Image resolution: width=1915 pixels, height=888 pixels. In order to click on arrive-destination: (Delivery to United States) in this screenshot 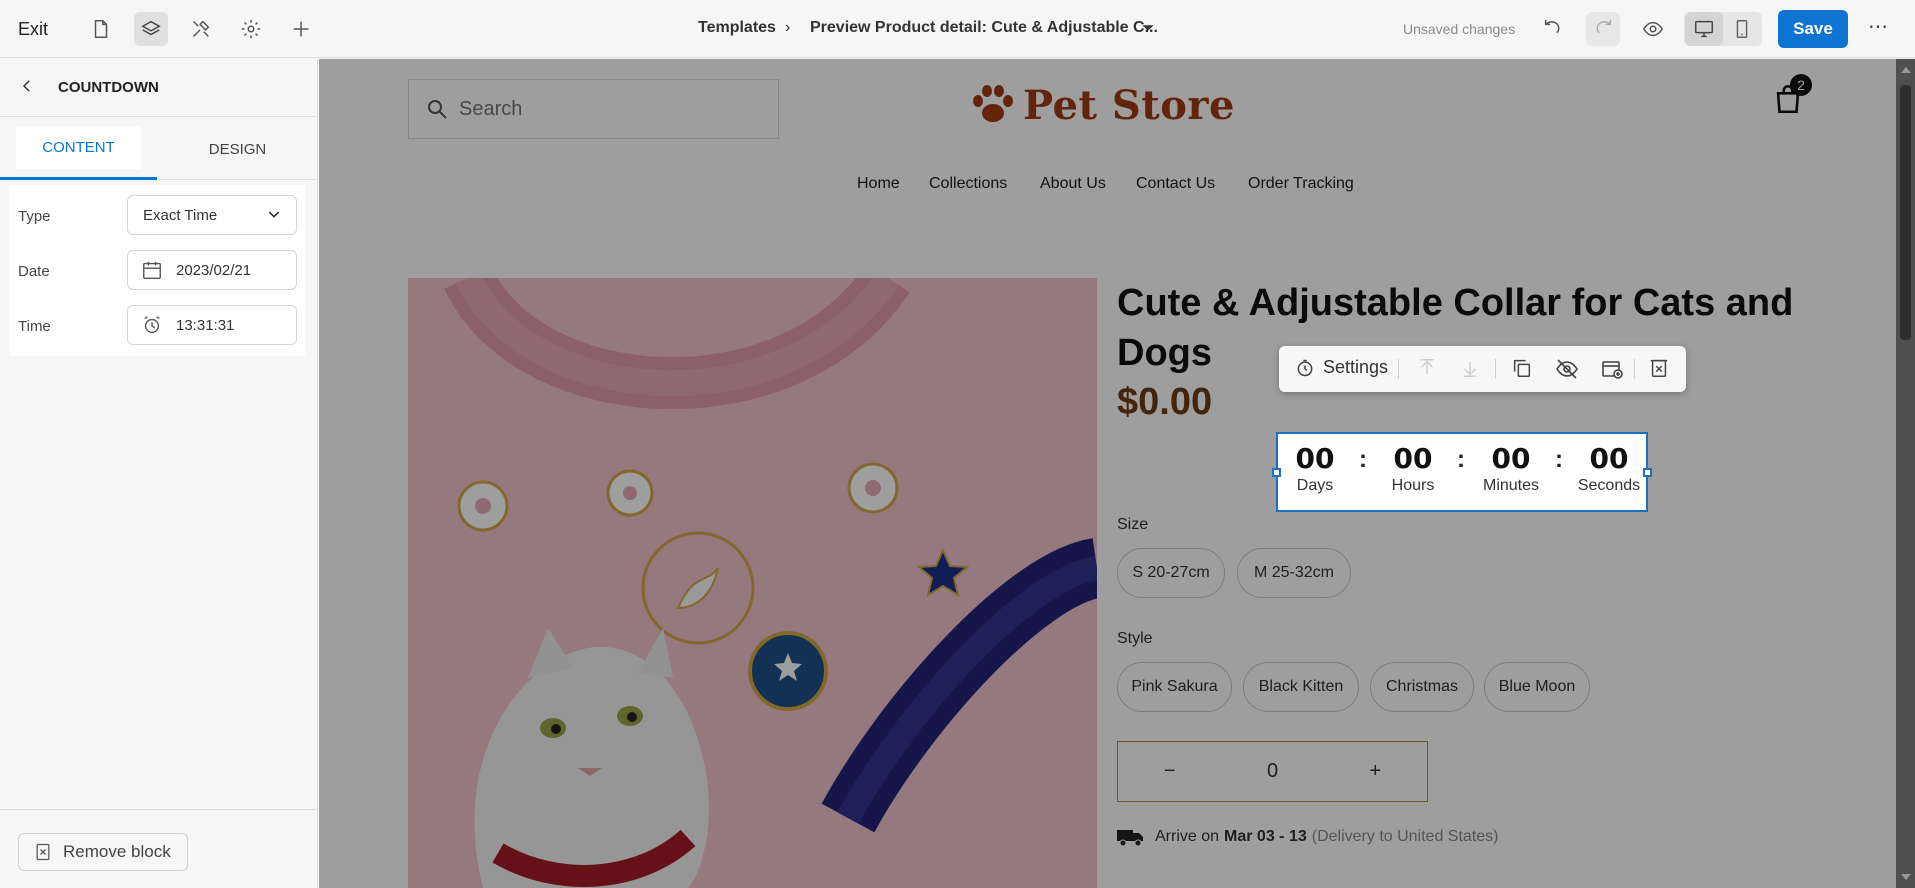, I will do `click(1405, 836)`.